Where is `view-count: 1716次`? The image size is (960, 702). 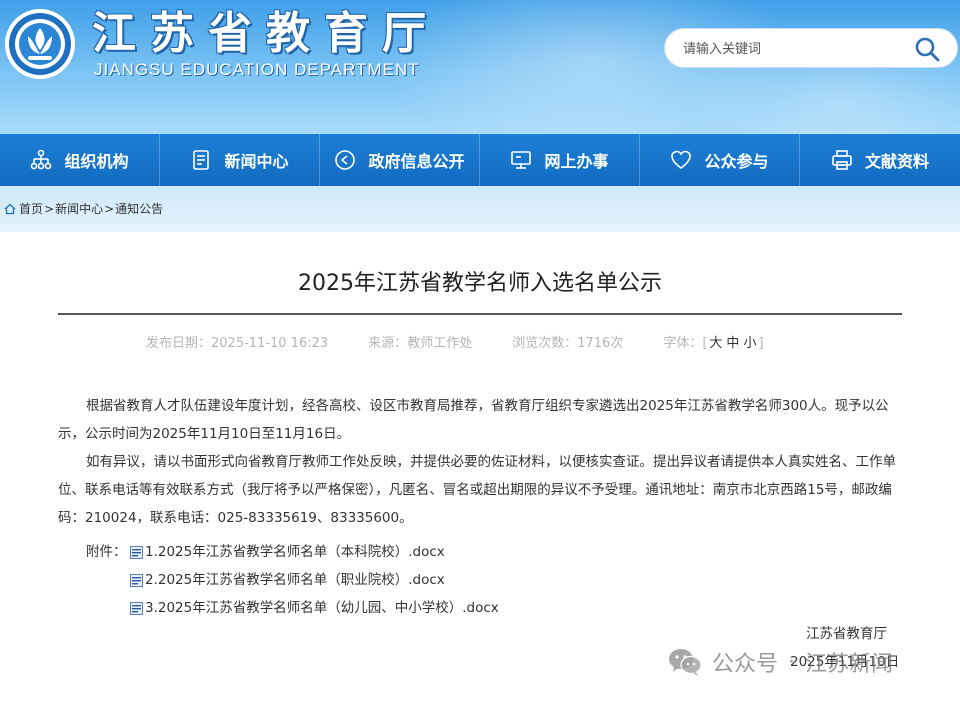
view-count: 1716次 is located at coordinates (600, 343).